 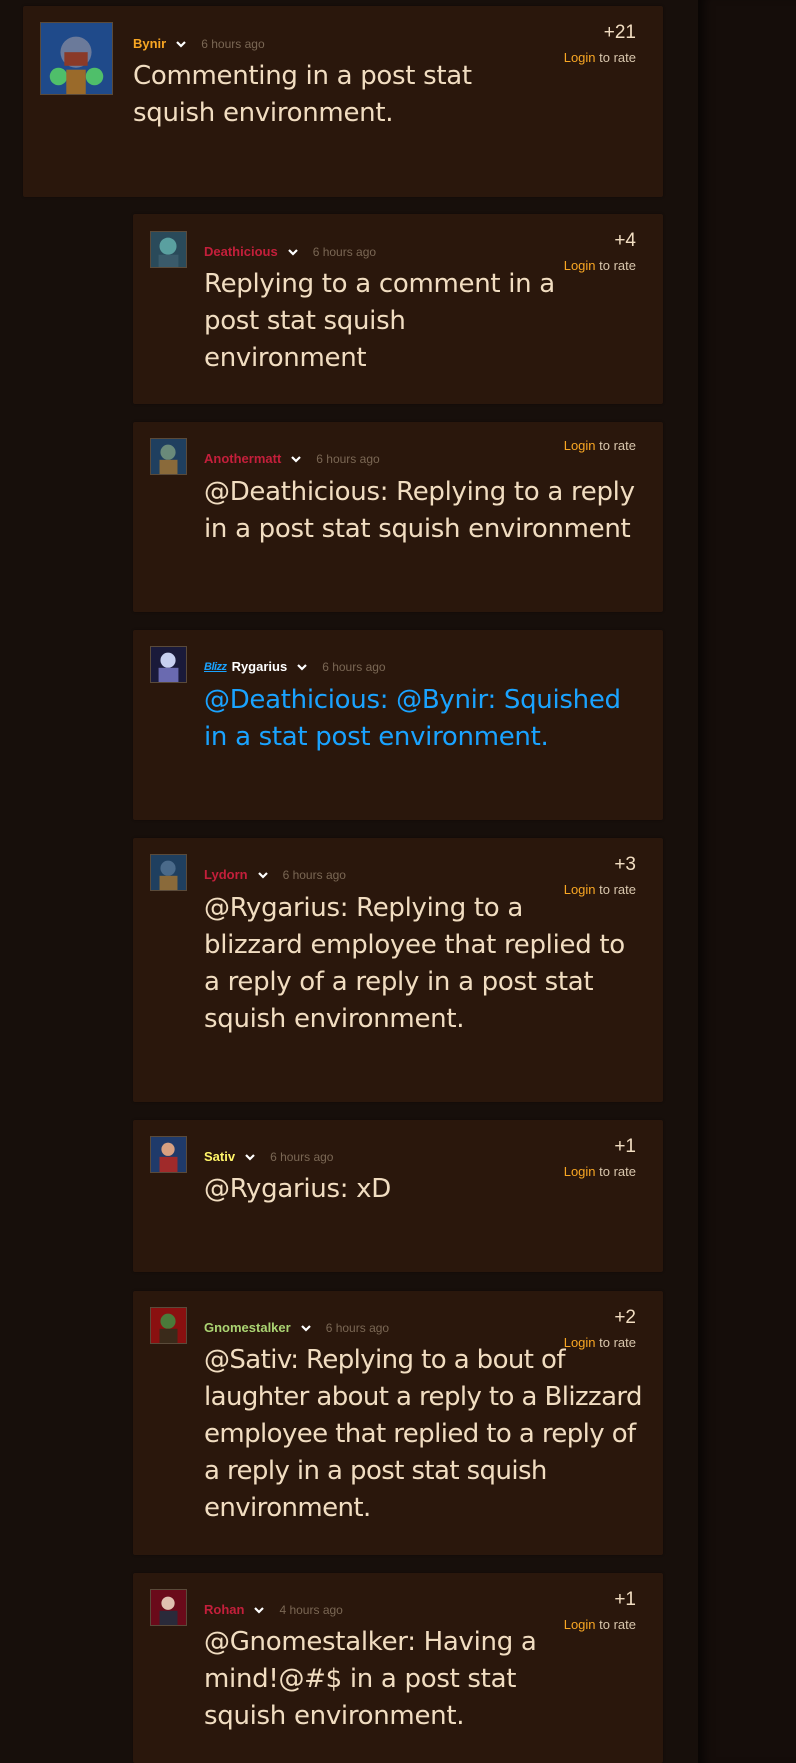 What do you see at coordinates (625, 1317) in the screenshot?
I see `score: +2` at bounding box center [625, 1317].